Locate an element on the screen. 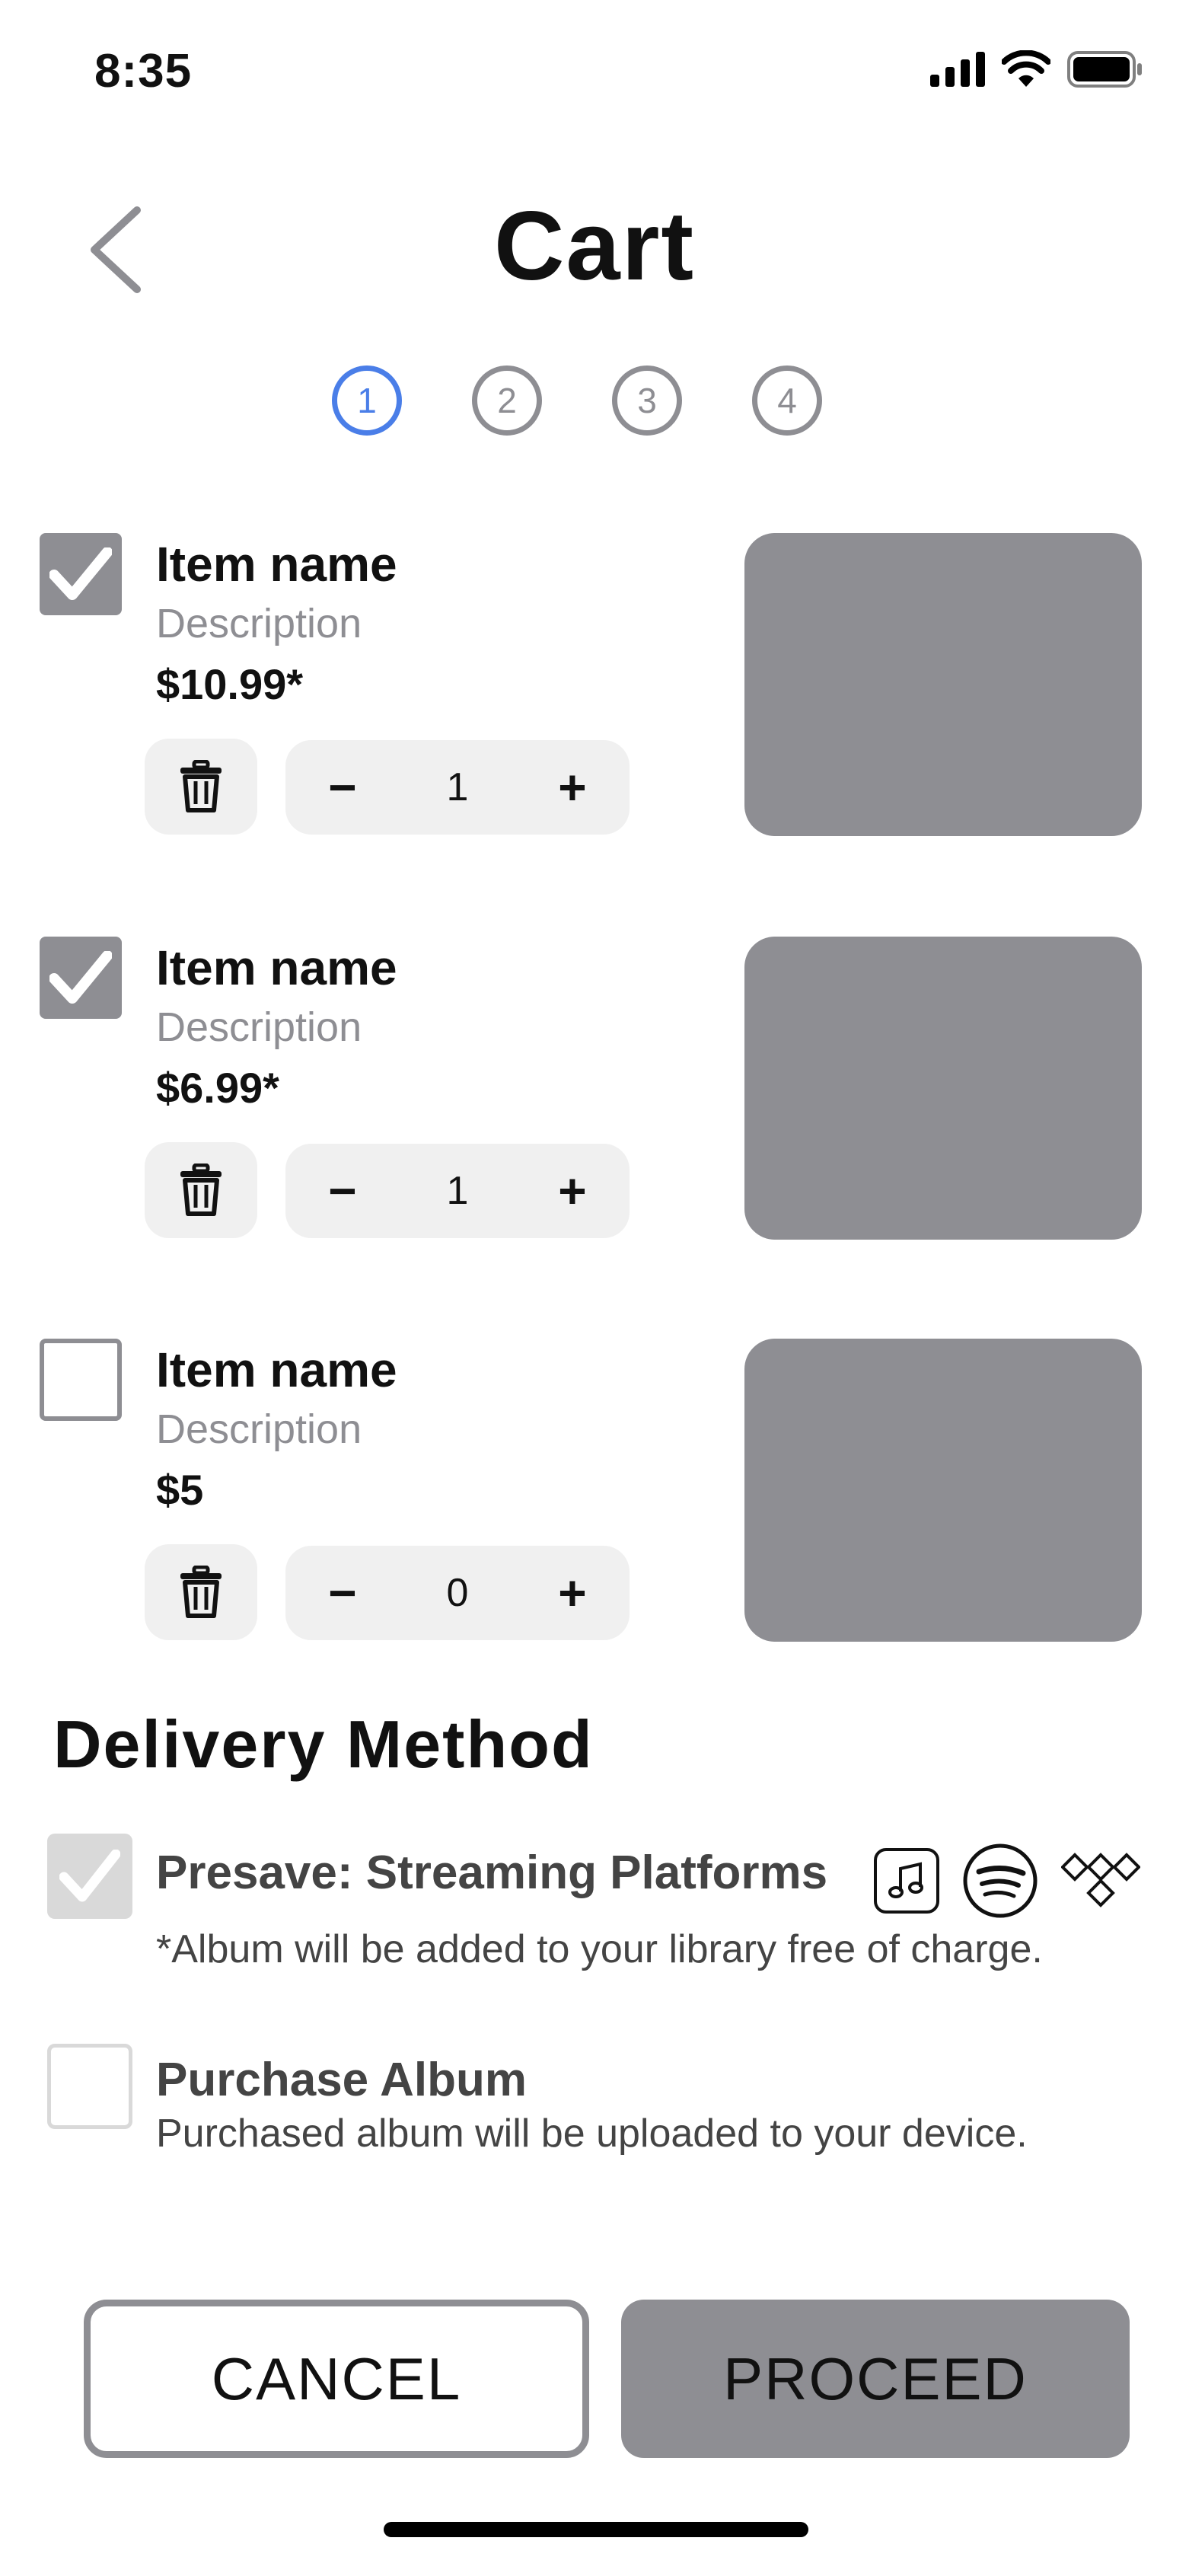  cart-item: Item name Description $5 − 0 + is located at coordinates (594, 1498).